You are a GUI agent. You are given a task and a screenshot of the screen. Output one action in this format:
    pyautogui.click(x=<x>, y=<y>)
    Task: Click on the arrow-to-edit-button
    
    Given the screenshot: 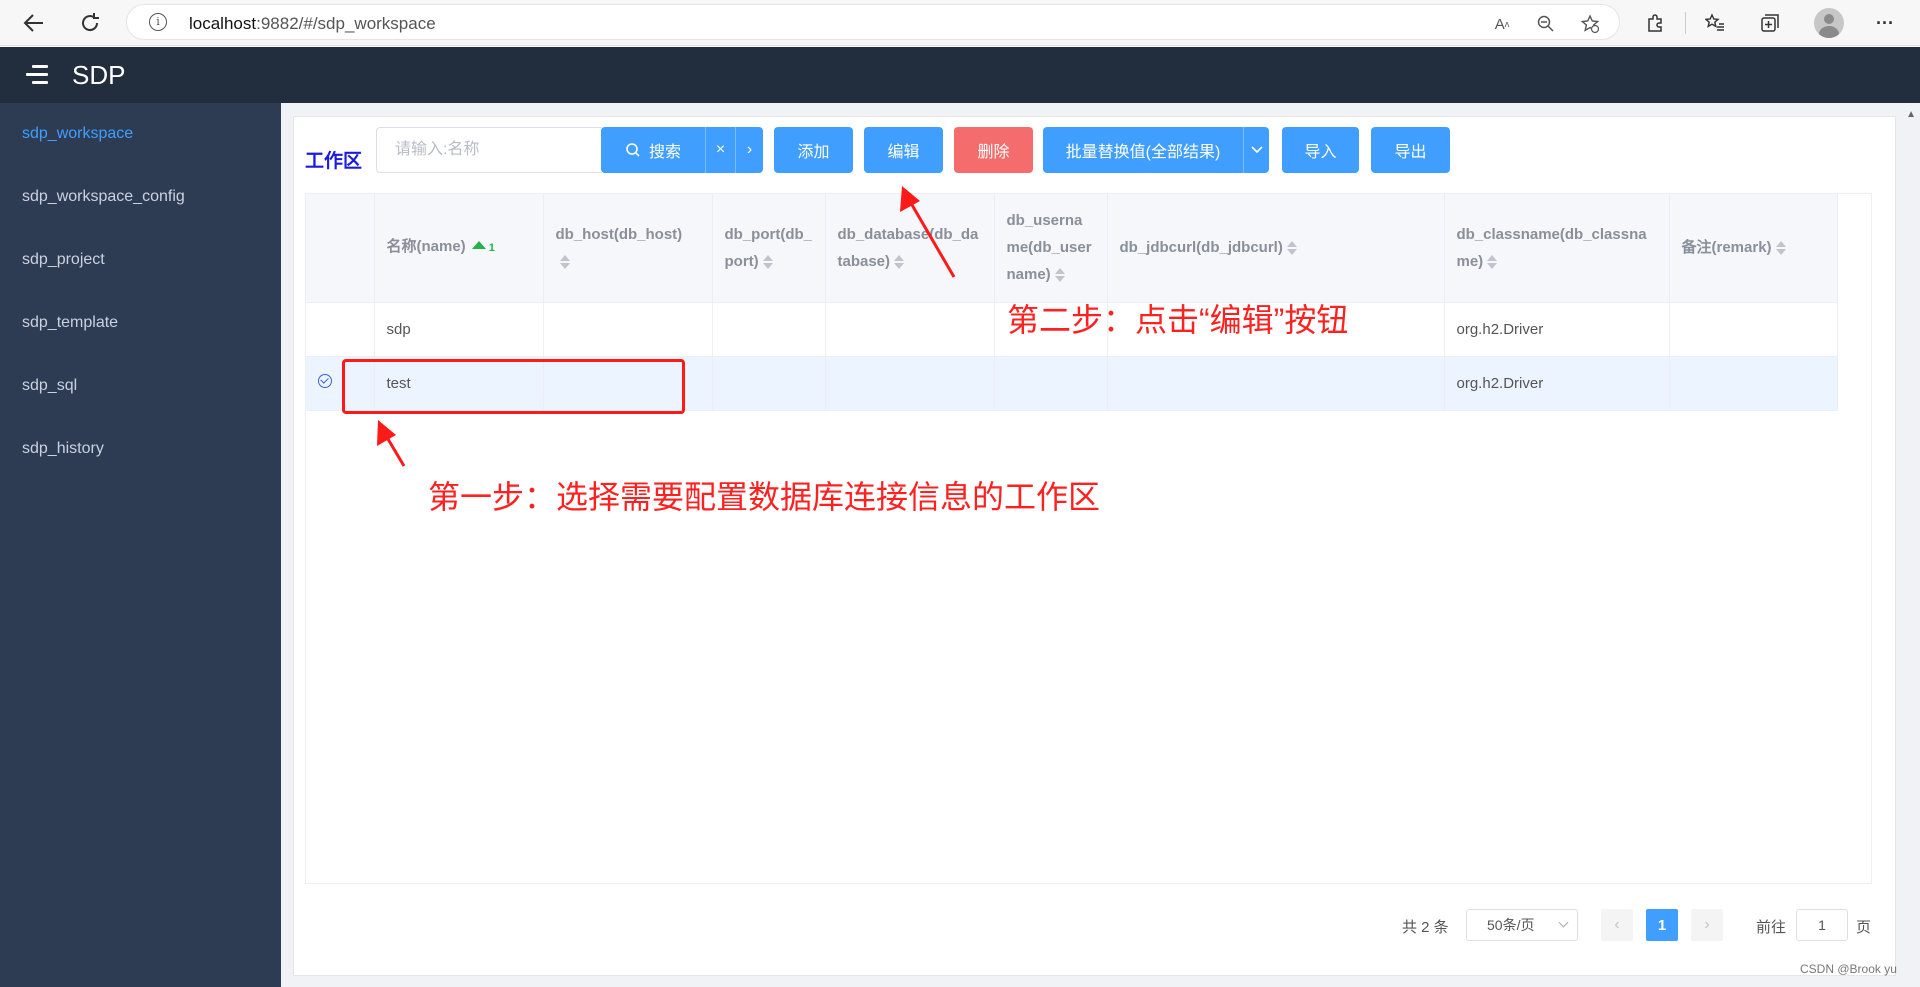 What is the action you would take?
    pyautogui.click(x=928, y=232)
    